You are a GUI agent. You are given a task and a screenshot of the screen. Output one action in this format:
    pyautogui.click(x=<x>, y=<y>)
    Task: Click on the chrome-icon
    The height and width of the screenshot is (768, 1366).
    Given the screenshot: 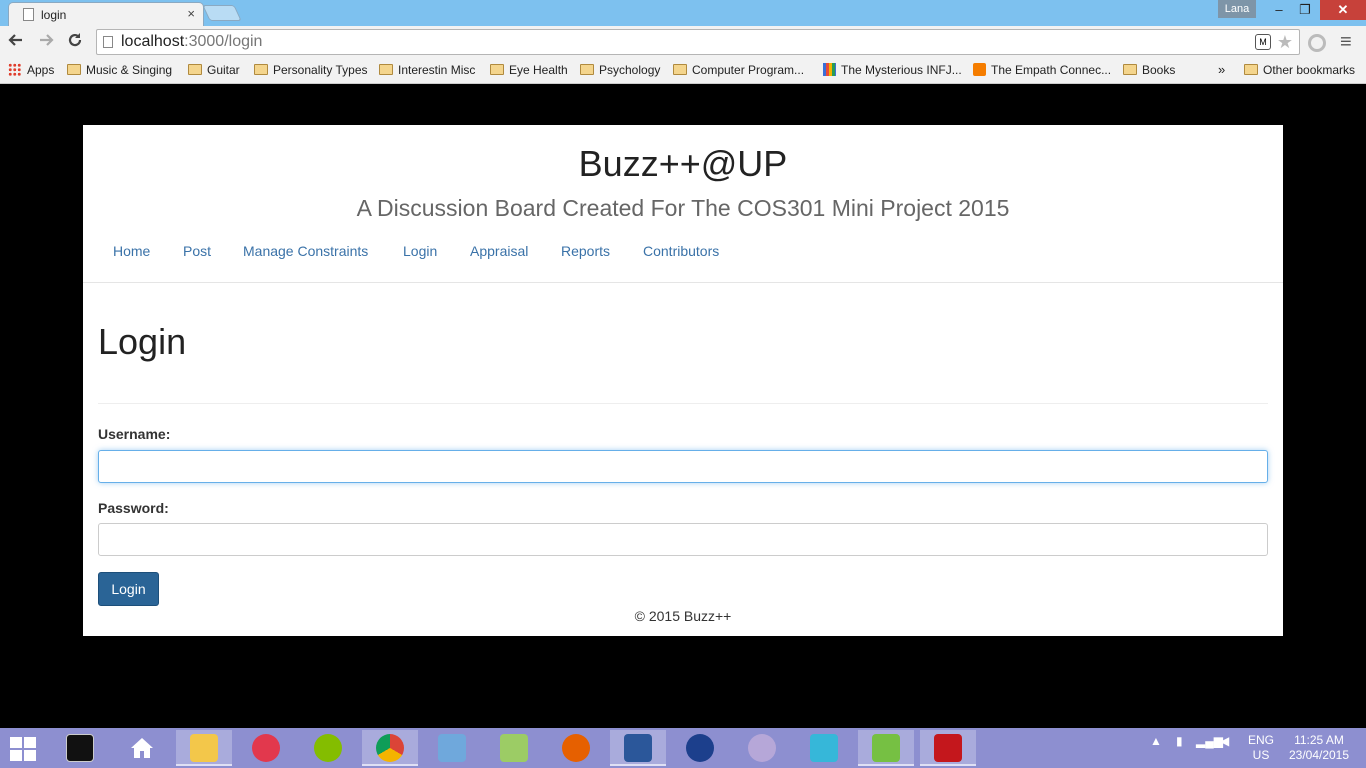 What is the action you would take?
    pyautogui.click(x=390, y=748)
    